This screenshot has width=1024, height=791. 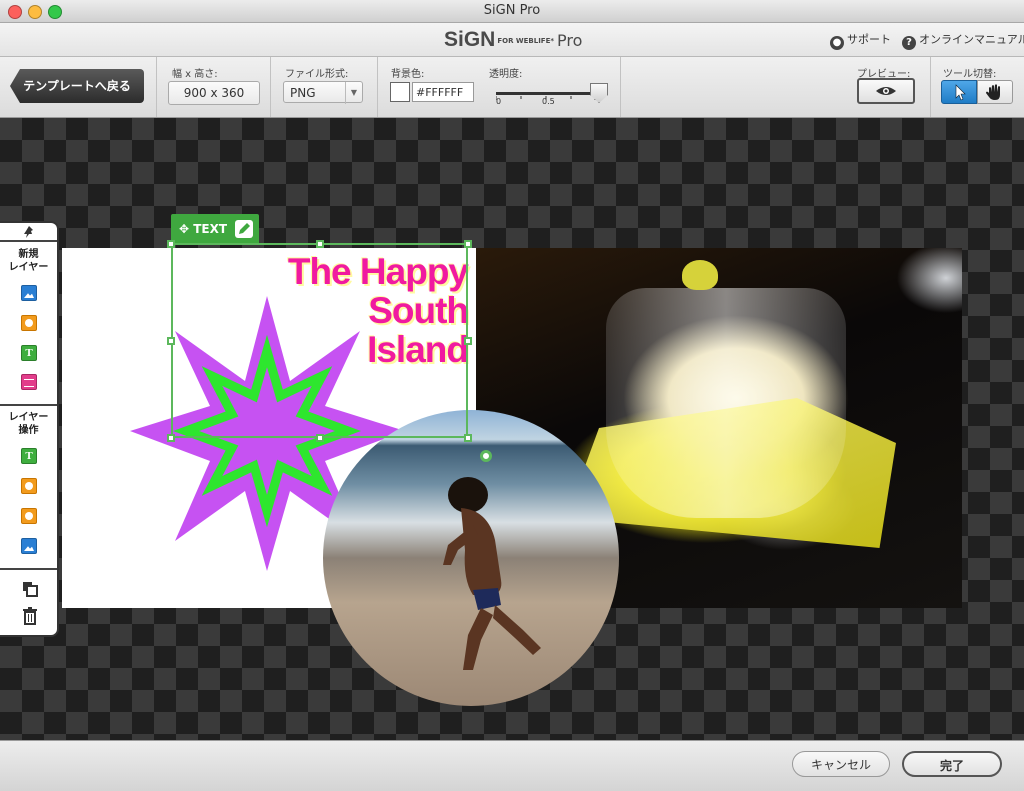 What do you see at coordinates (77, 86) in the screenshot?
I see `back-to-template-button: テンプレートへ戻る` at bounding box center [77, 86].